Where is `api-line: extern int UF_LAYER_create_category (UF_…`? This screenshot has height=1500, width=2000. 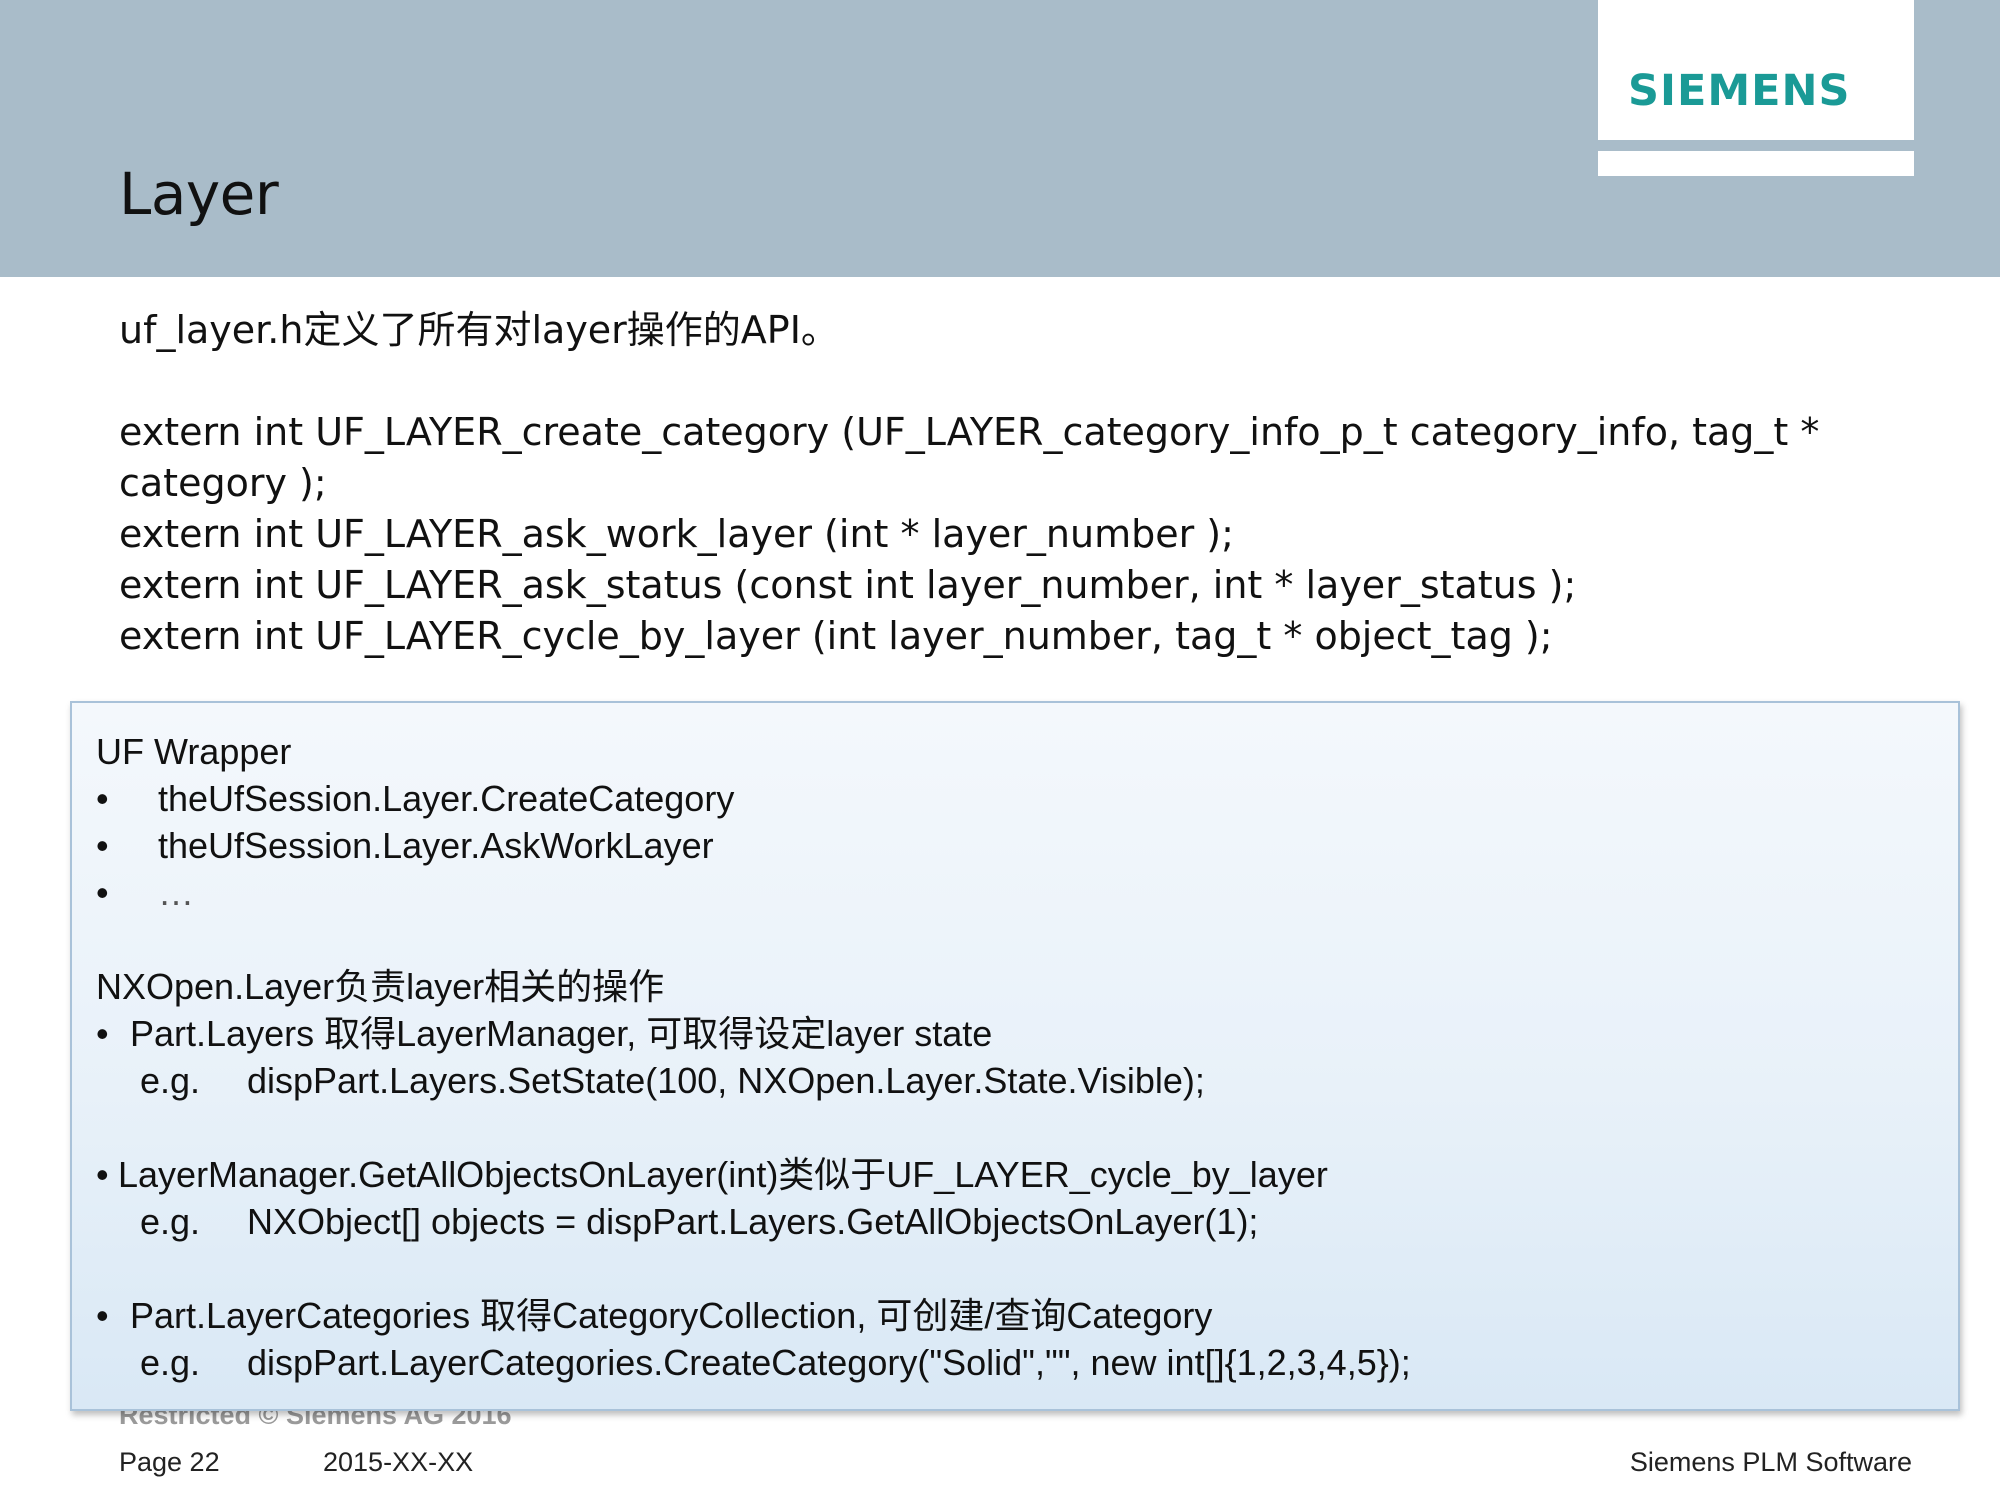 api-line: extern int UF_LAYER_create_category (UF_… is located at coordinates (969, 432).